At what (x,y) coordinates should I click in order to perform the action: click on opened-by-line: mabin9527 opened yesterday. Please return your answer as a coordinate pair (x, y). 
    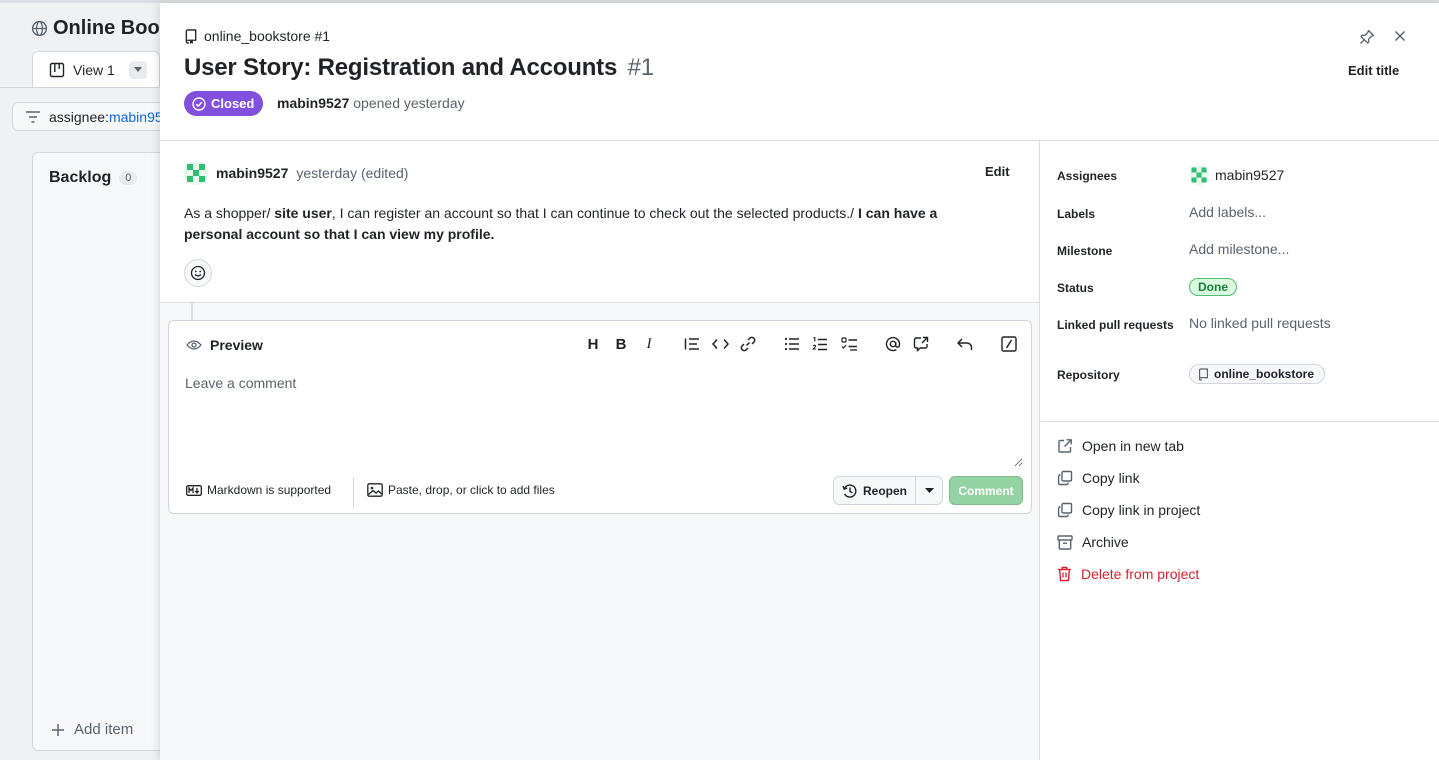
    Looking at the image, I should click on (371, 103).